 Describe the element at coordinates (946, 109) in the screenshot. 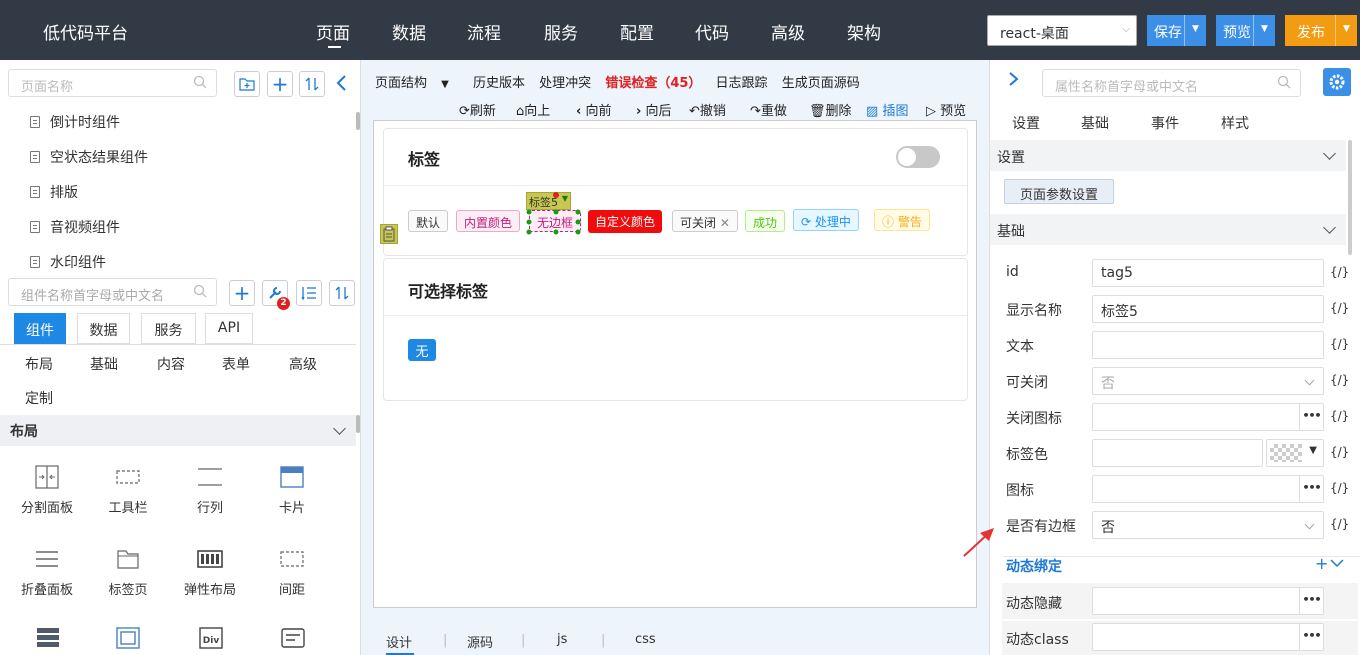

I see `canvas-preview-button: ▷ 预览` at that location.